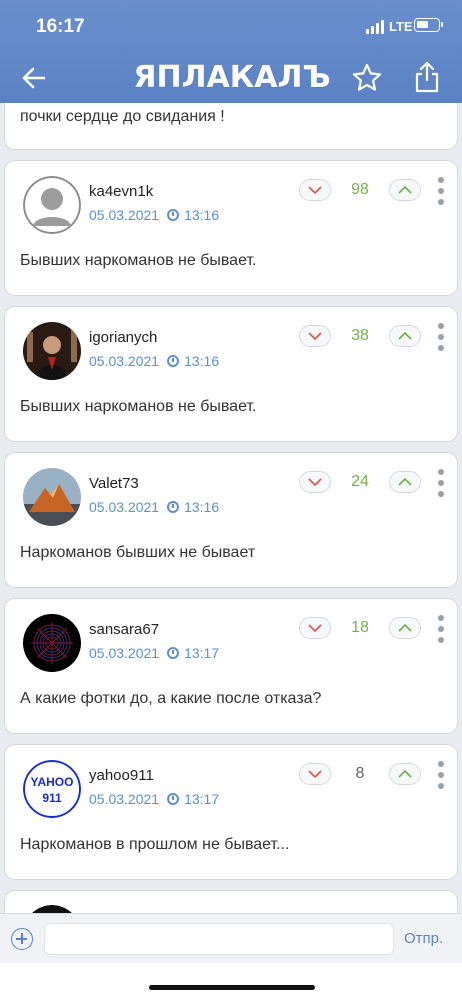 The height and width of the screenshot is (1000, 462). What do you see at coordinates (52, 798) in the screenshot?
I see `yahoo-avatar-line2: 911` at bounding box center [52, 798].